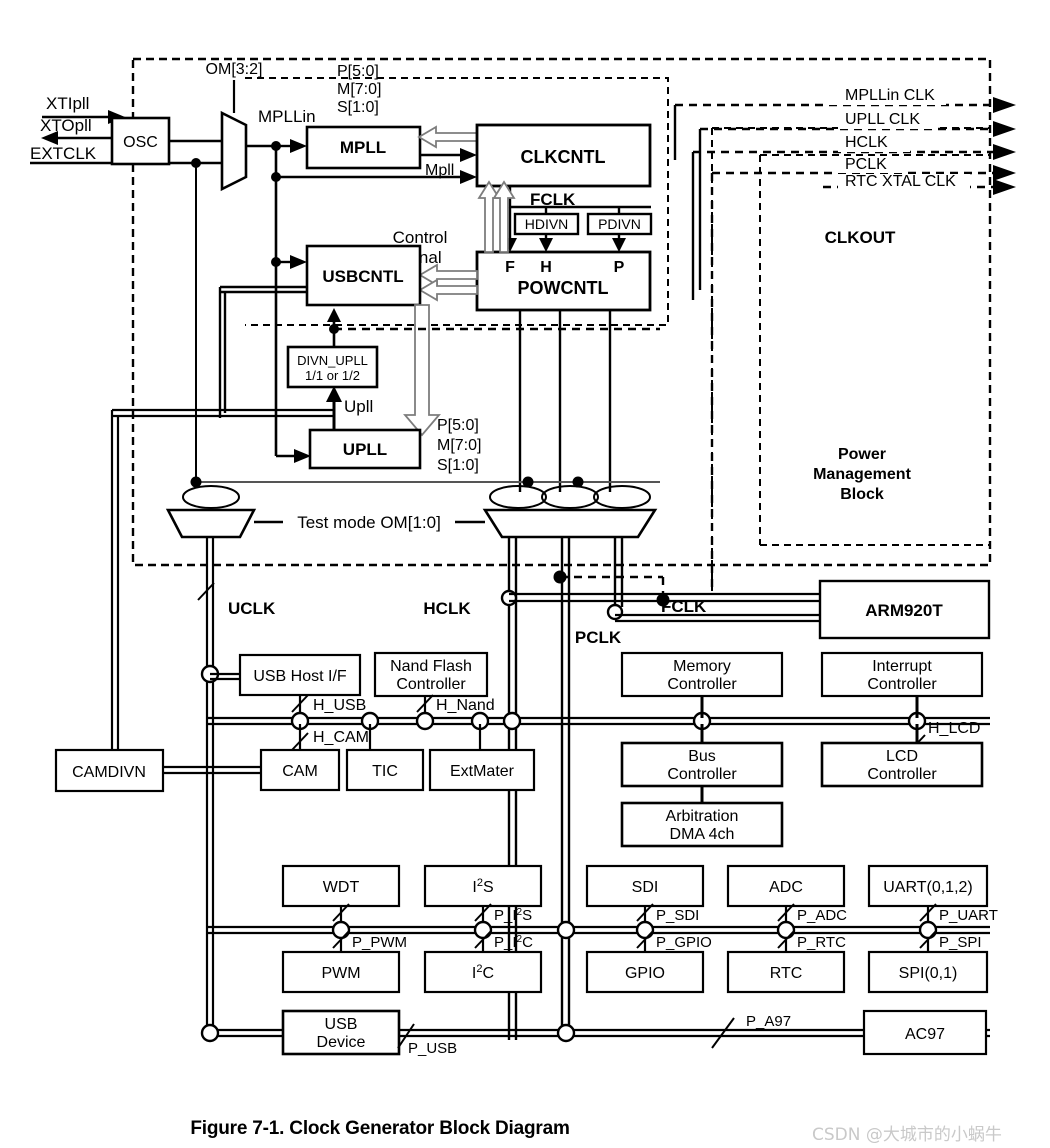 This screenshot has width=1050, height=1148. I want to click on label-mpll-out: Mpll, so click(439, 170).